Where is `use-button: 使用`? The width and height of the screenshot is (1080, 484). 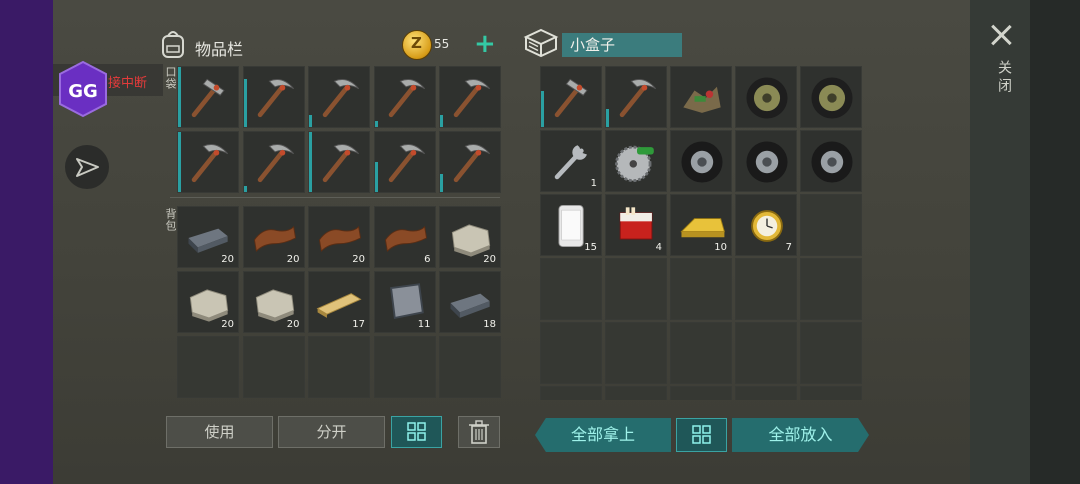
use-button: 使用 is located at coordinates (219, 432).